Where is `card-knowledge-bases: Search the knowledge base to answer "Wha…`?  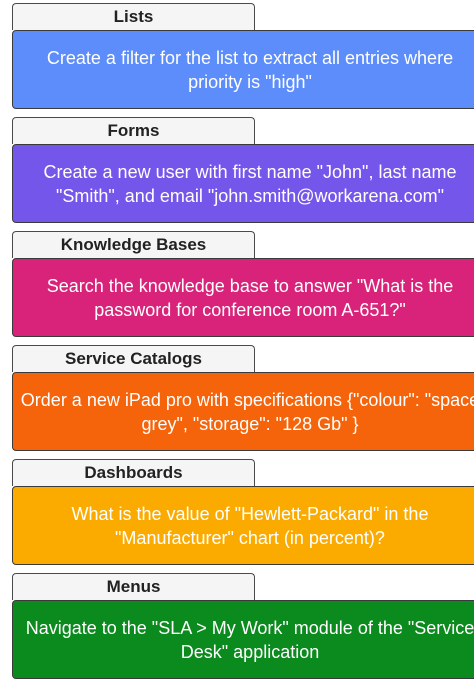
card-knowledge-bases: Search the knowledge base to answer "Wha… is located at coordinates (243, 297).